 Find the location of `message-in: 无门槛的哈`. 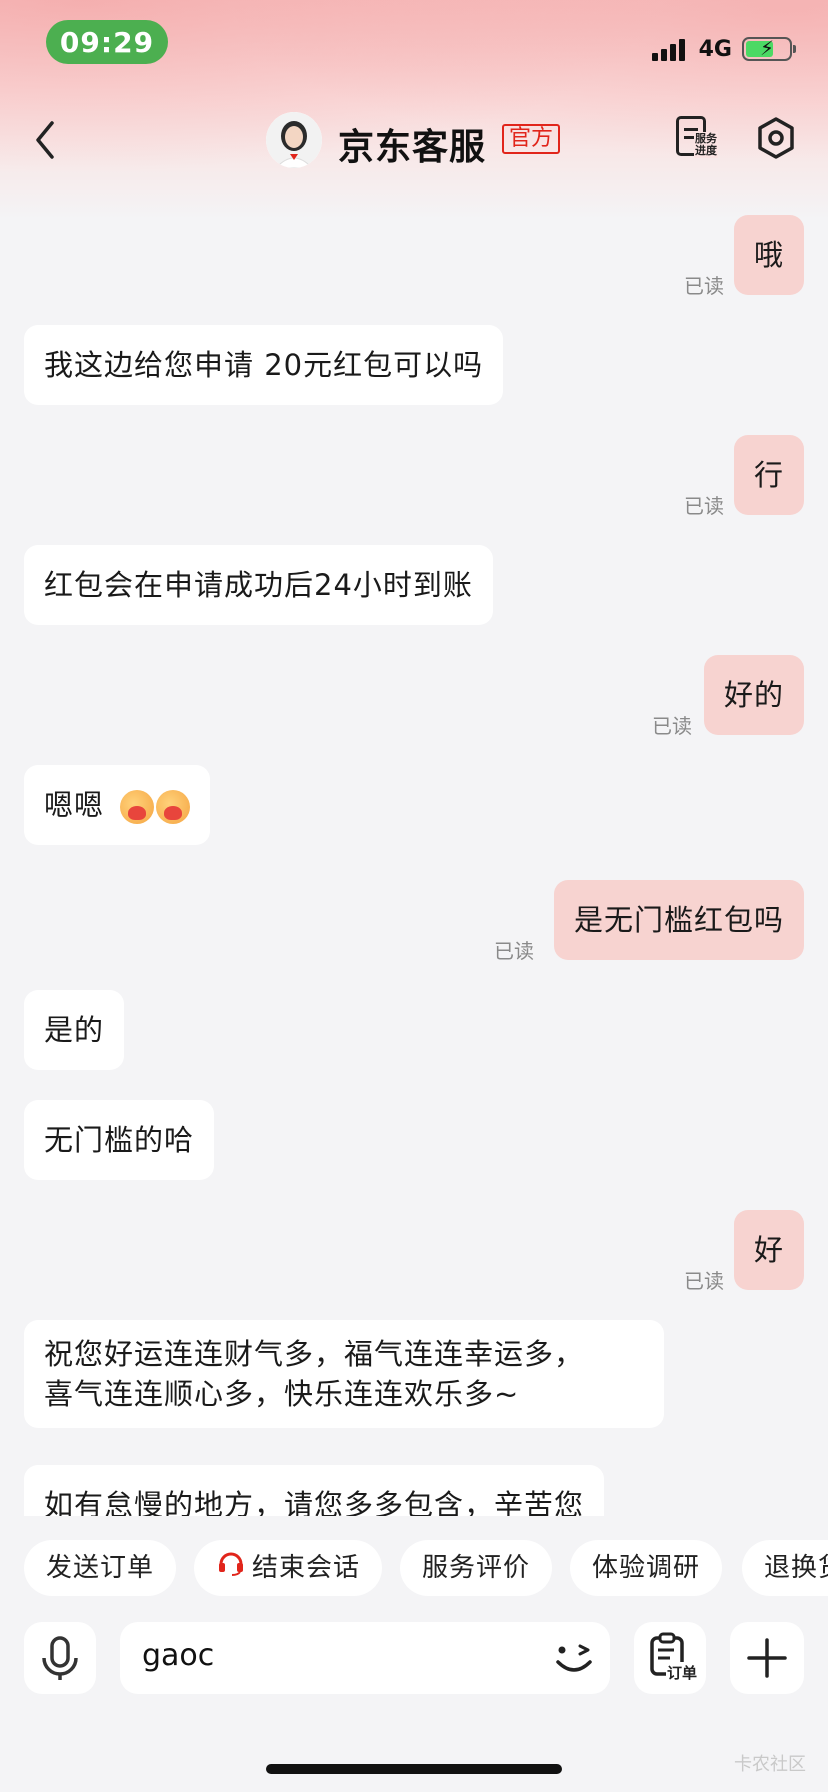

message-in: 无门槛的哈 is located at coordinates (119, 1140).